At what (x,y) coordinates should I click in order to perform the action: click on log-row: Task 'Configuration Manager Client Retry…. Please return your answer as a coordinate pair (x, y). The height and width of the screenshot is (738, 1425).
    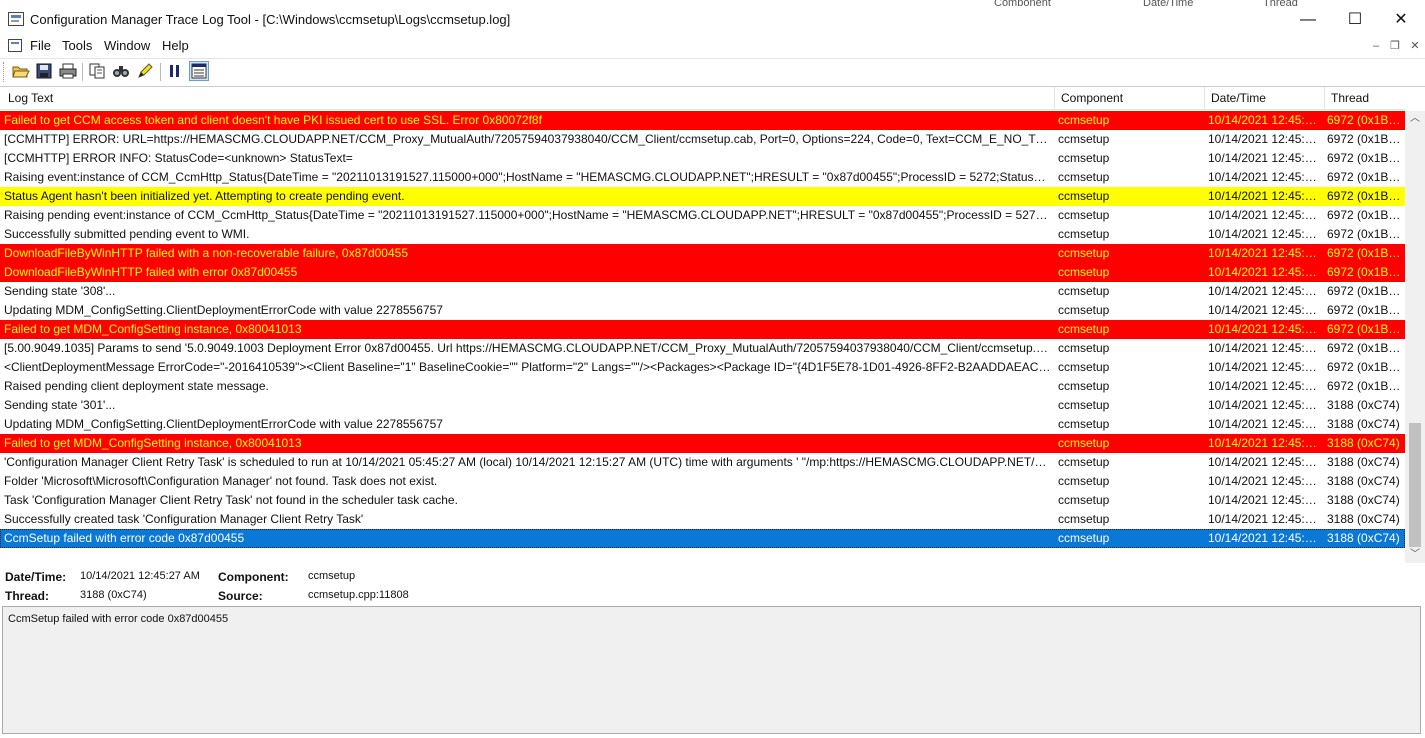
    Looking at the image, I should click on (702, 500).